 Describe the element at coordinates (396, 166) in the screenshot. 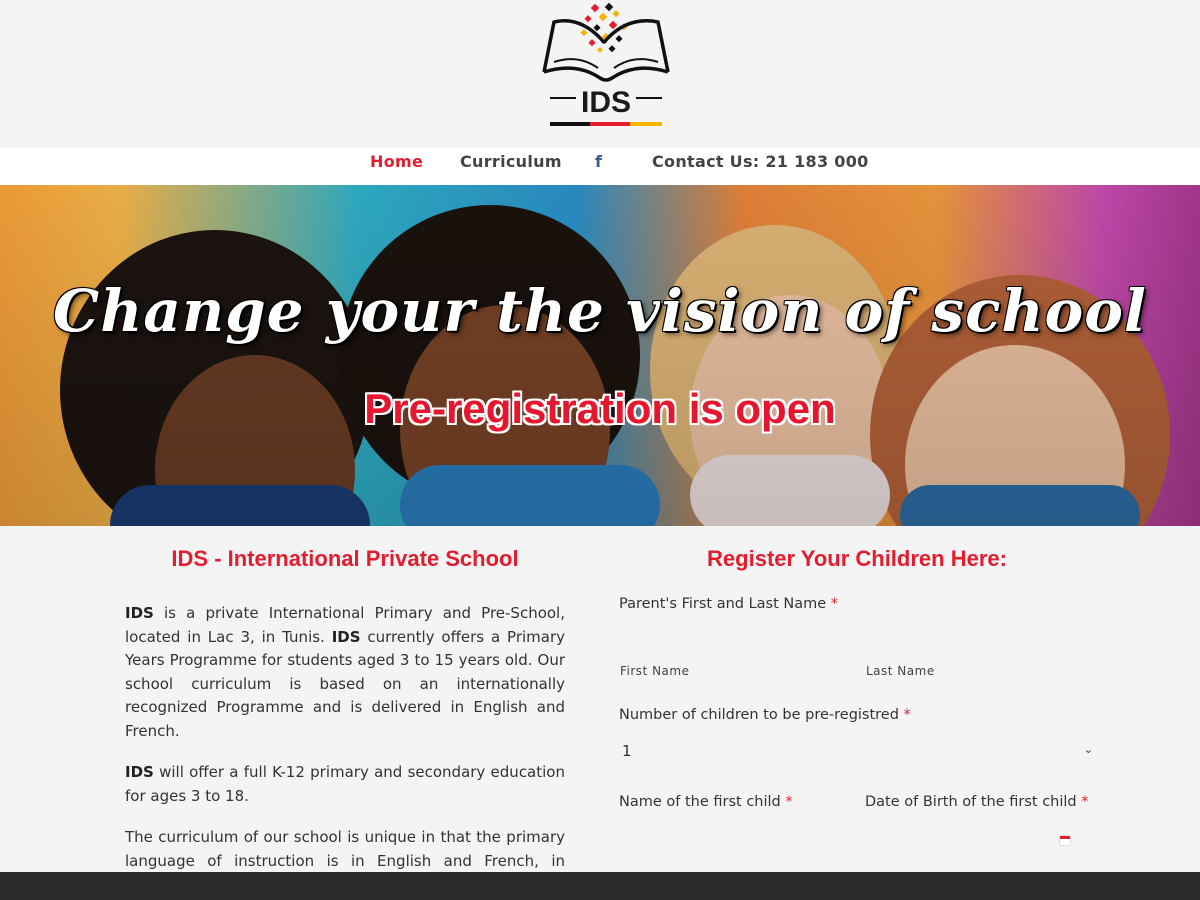

I see `nav-home: Home` at that location.